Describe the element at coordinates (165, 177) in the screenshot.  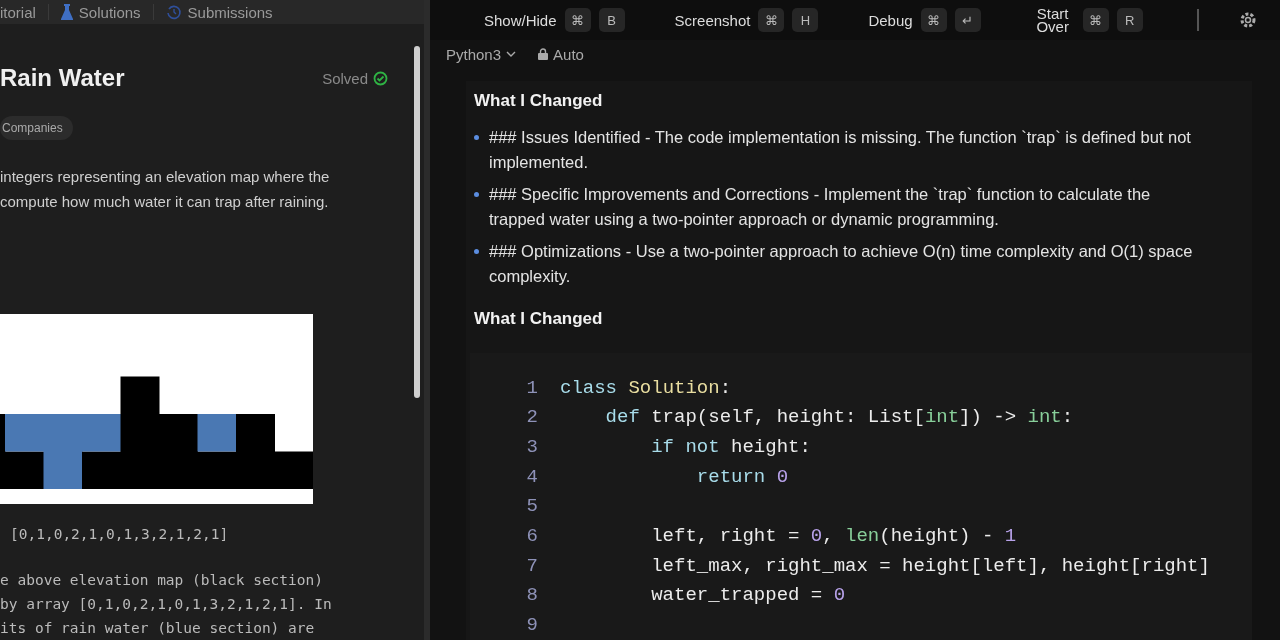
I see `description-line: integers representing an elevation map where the` at that location.